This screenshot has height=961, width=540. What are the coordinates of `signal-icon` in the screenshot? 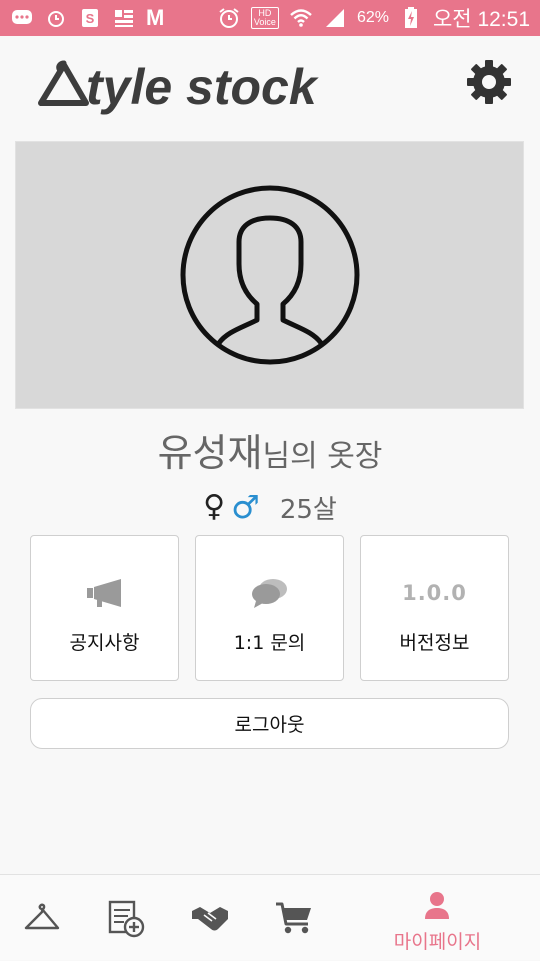 It's located at (335, 18).